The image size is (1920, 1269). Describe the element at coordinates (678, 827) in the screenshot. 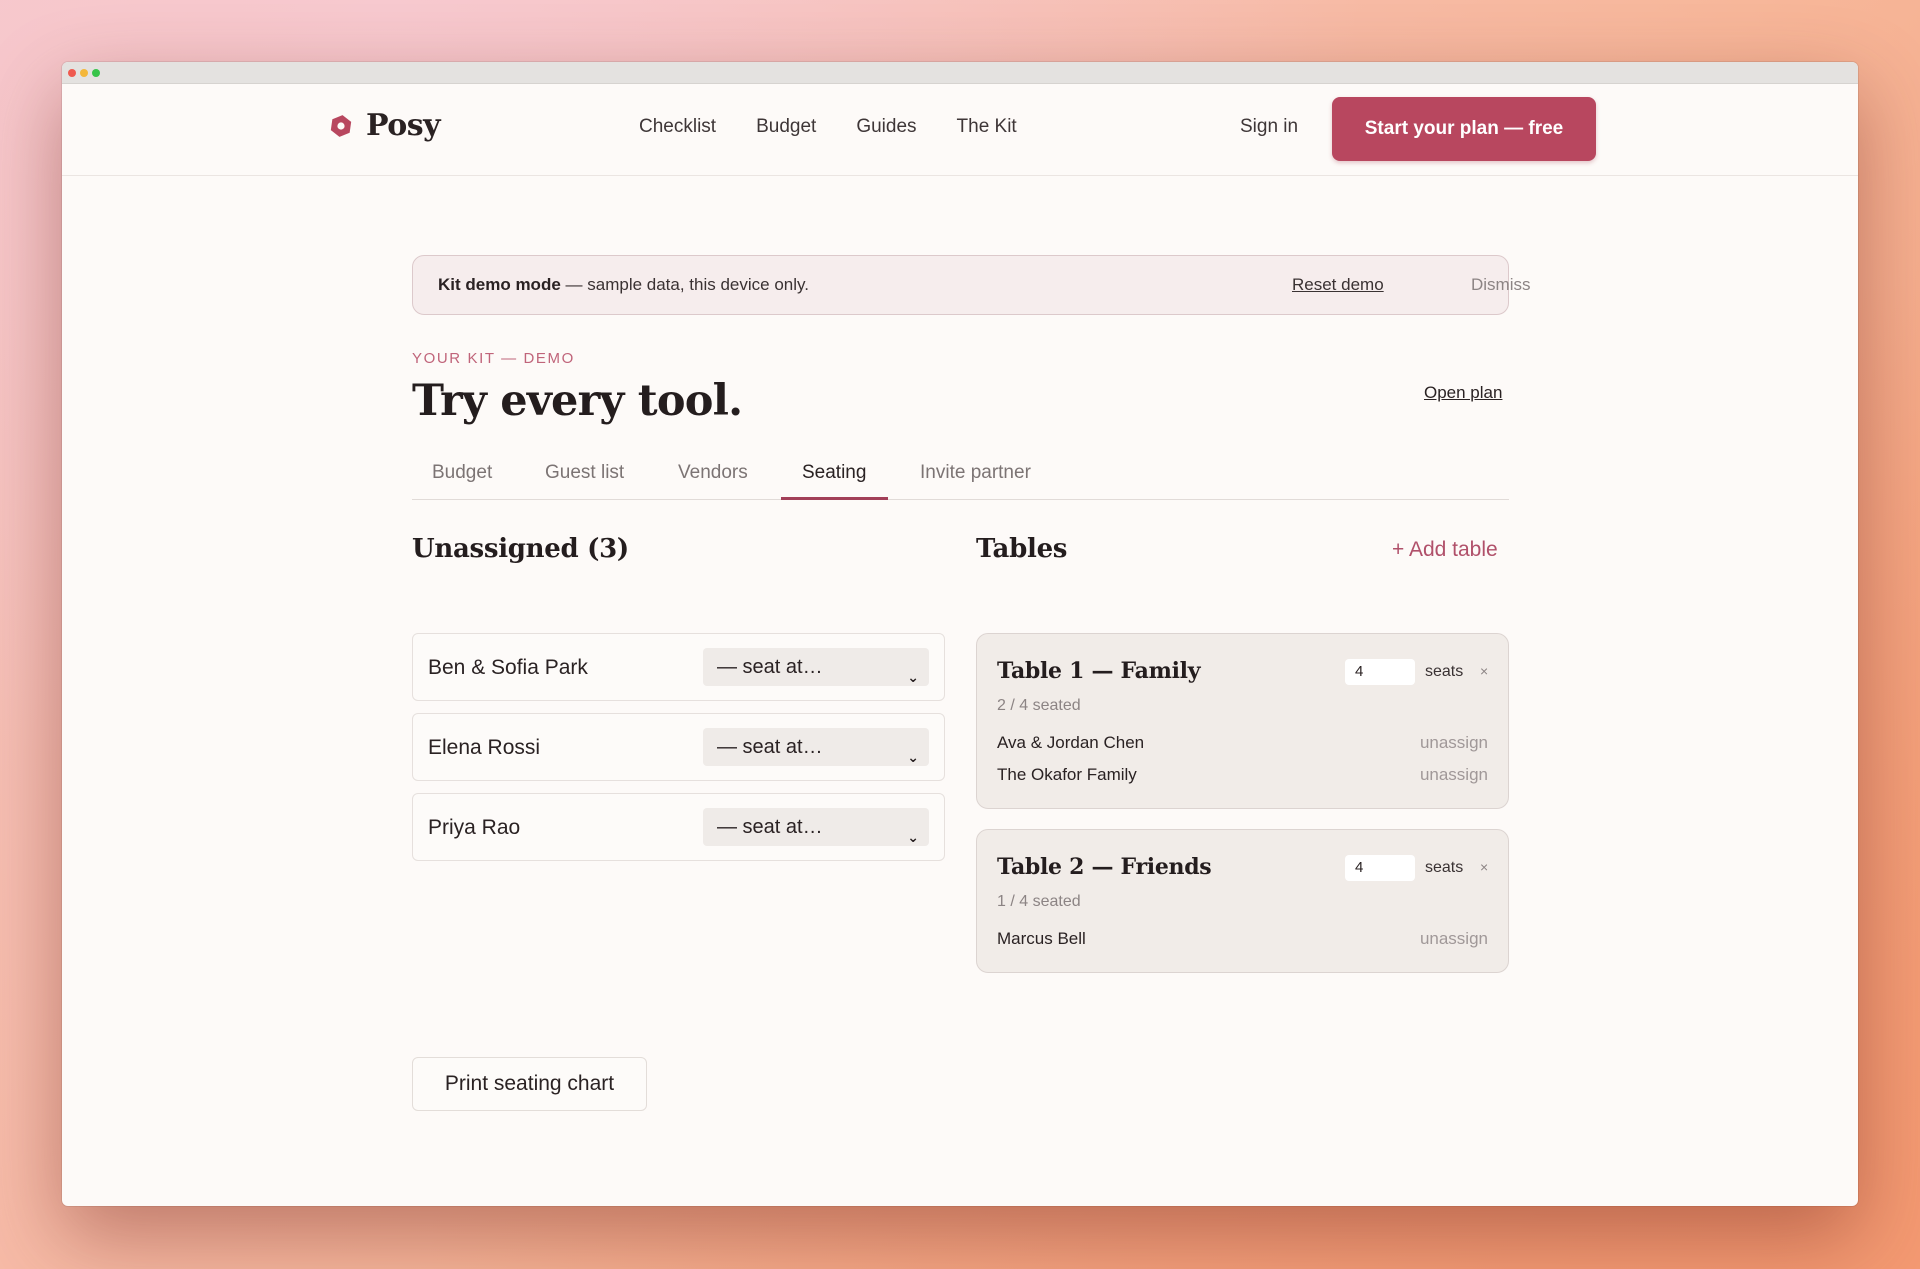

I see `list-item: Priya Rao — seat at… ⌄` at that location.